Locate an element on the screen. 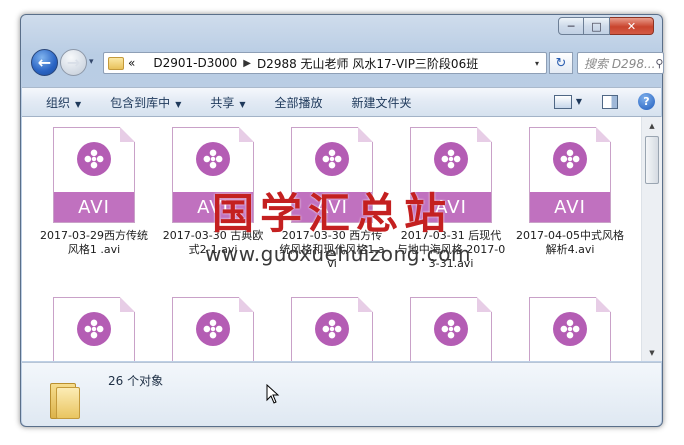  file-item: AVI 2017-03-29西方传统风格1 .avi is located at coordinates (94, 192).